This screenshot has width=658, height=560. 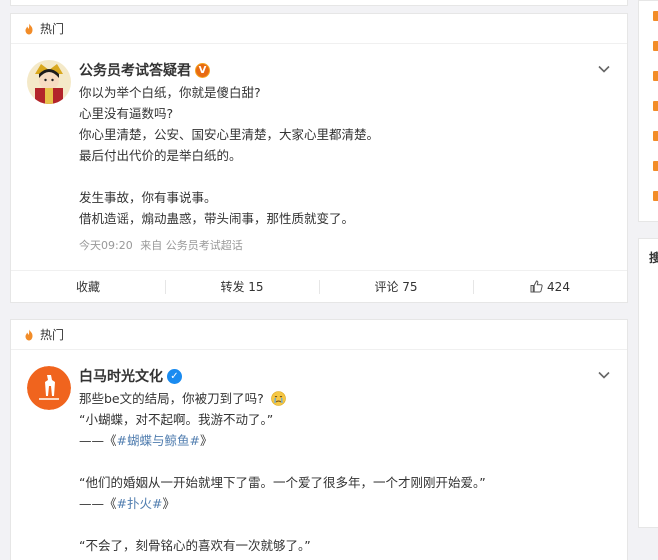 What do you see at coordinates (170, 92) in the screenshot?
I see `post-line: 你以为举个白纸，你就是傻白甜?` at bounding box center [170, 92].